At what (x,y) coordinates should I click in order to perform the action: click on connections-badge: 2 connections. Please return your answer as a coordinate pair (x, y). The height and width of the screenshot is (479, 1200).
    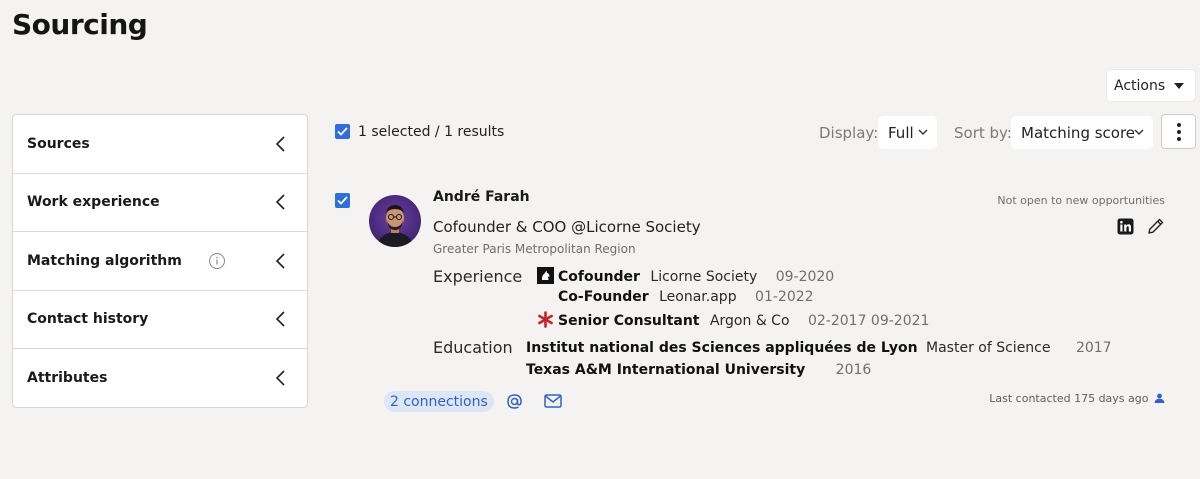
    Looking at the image, I should click on (439, 401).